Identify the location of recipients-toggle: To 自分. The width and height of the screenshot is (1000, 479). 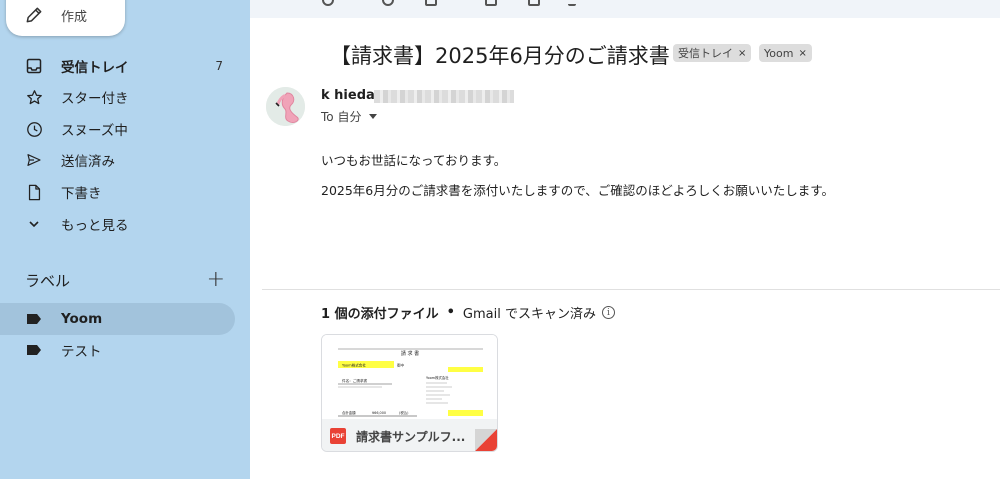
(349, 116).